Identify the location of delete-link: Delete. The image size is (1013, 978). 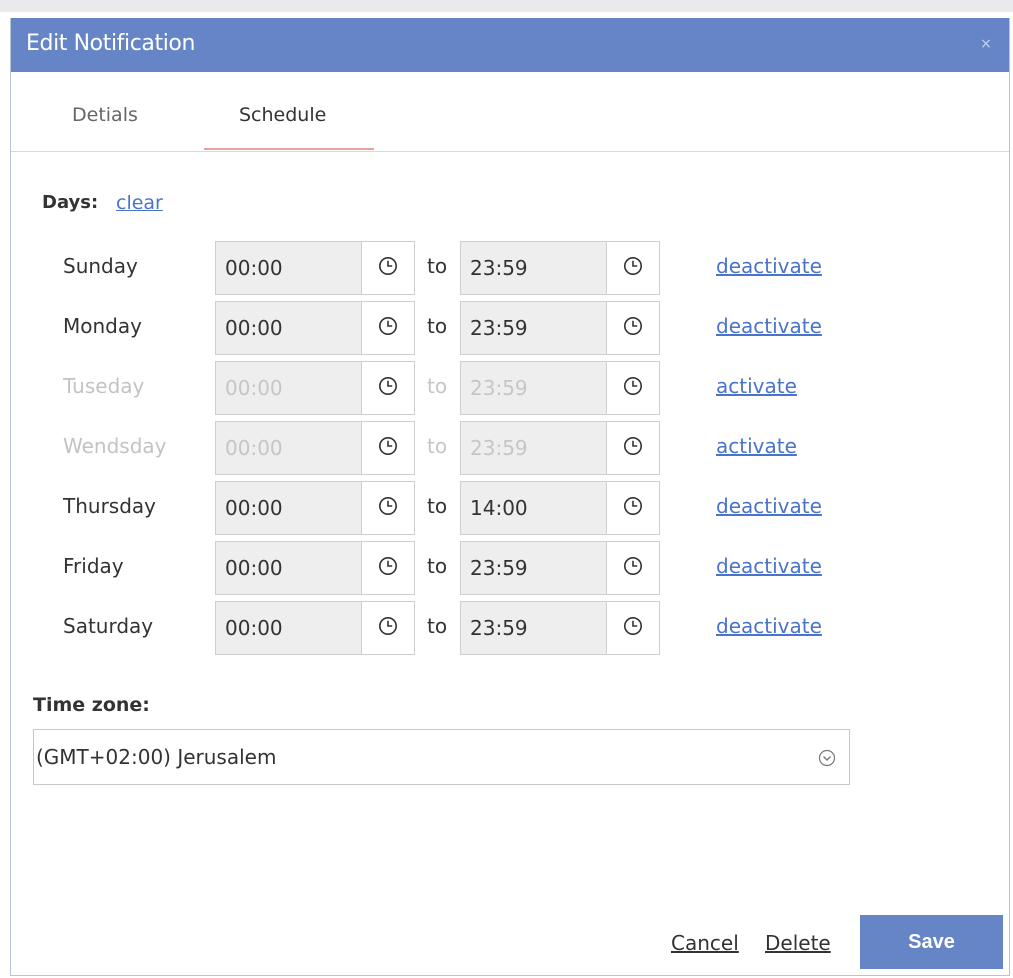
(798, 943).